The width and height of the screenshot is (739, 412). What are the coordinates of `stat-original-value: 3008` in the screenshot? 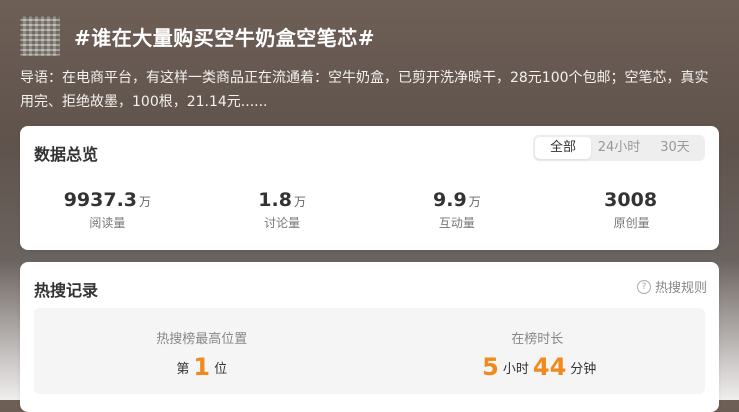 It's located at (631, 200).